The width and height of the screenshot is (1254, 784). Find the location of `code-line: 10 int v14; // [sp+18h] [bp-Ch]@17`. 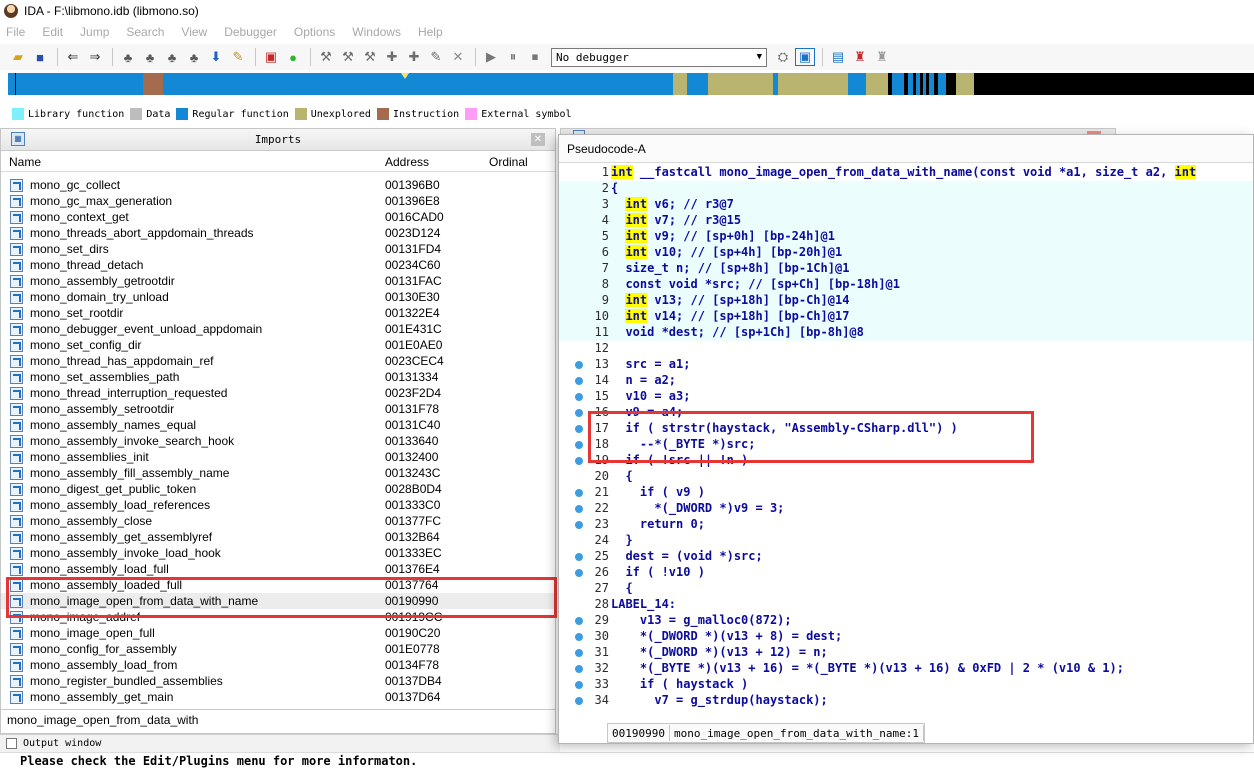

code-line: 10 int v14; // [sp+18h] [bp-Ch]@17 is located at coordinates (906, 317).